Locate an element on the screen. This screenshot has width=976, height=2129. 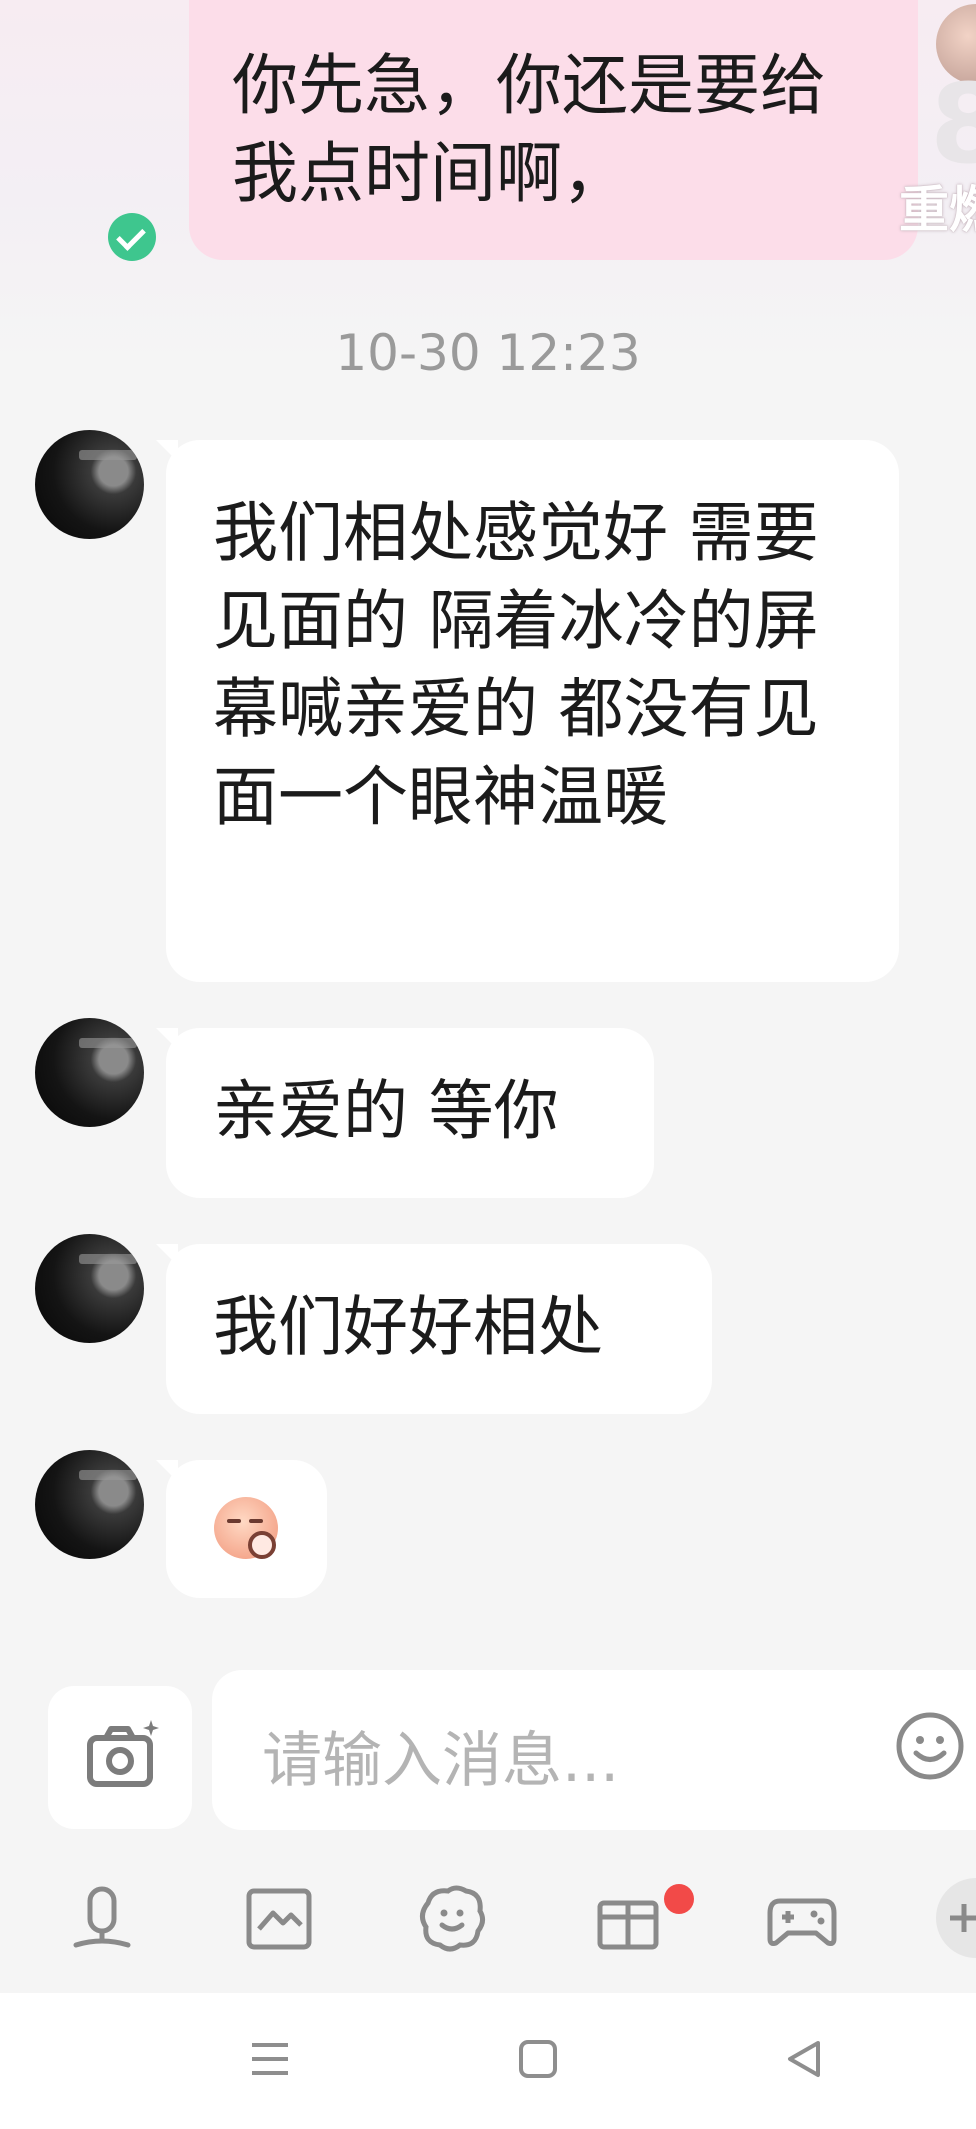
more-button is located at coordinates (956, 1918).